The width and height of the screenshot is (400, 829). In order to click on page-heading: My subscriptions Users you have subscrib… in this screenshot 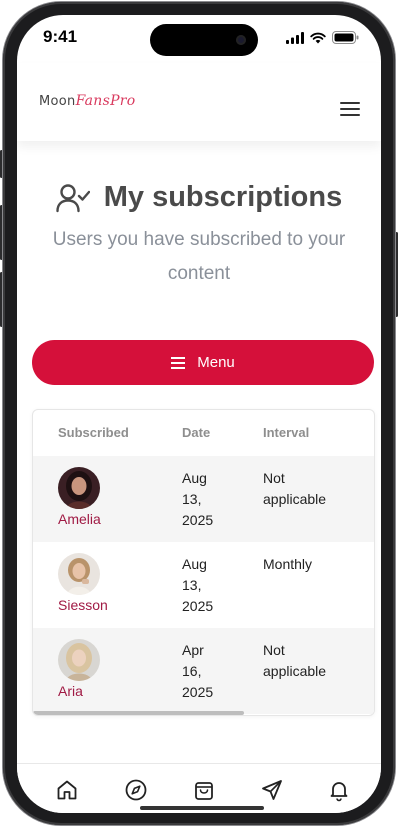, I will do `click(199, 236)`.